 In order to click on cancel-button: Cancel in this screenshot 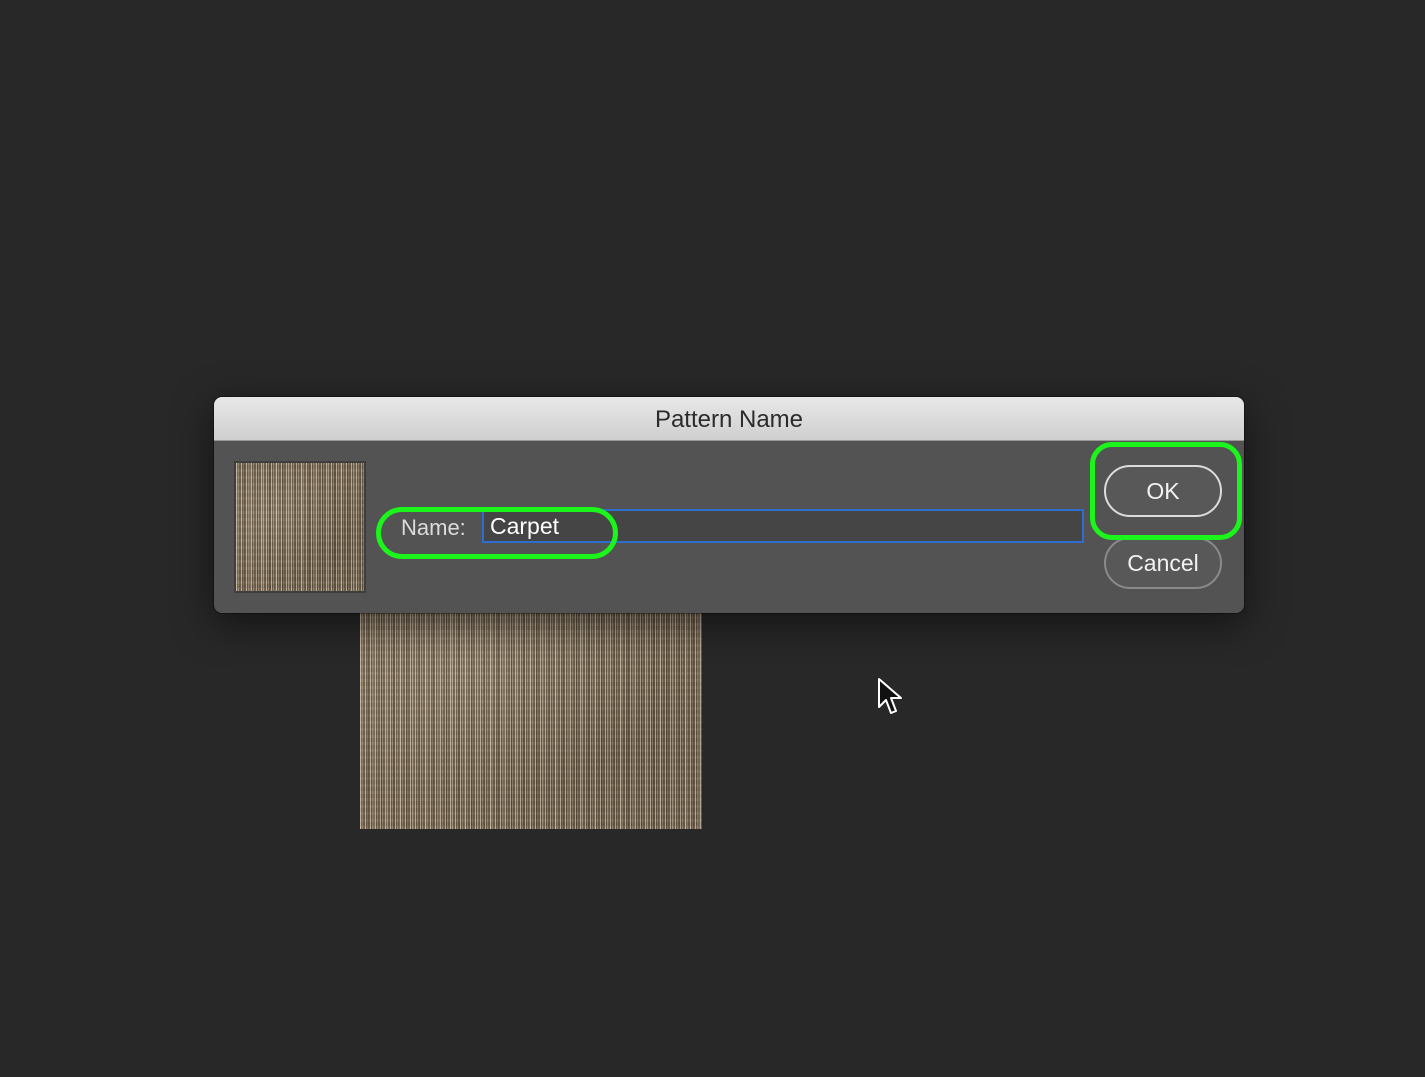, I will do `click(1163, 563)`.